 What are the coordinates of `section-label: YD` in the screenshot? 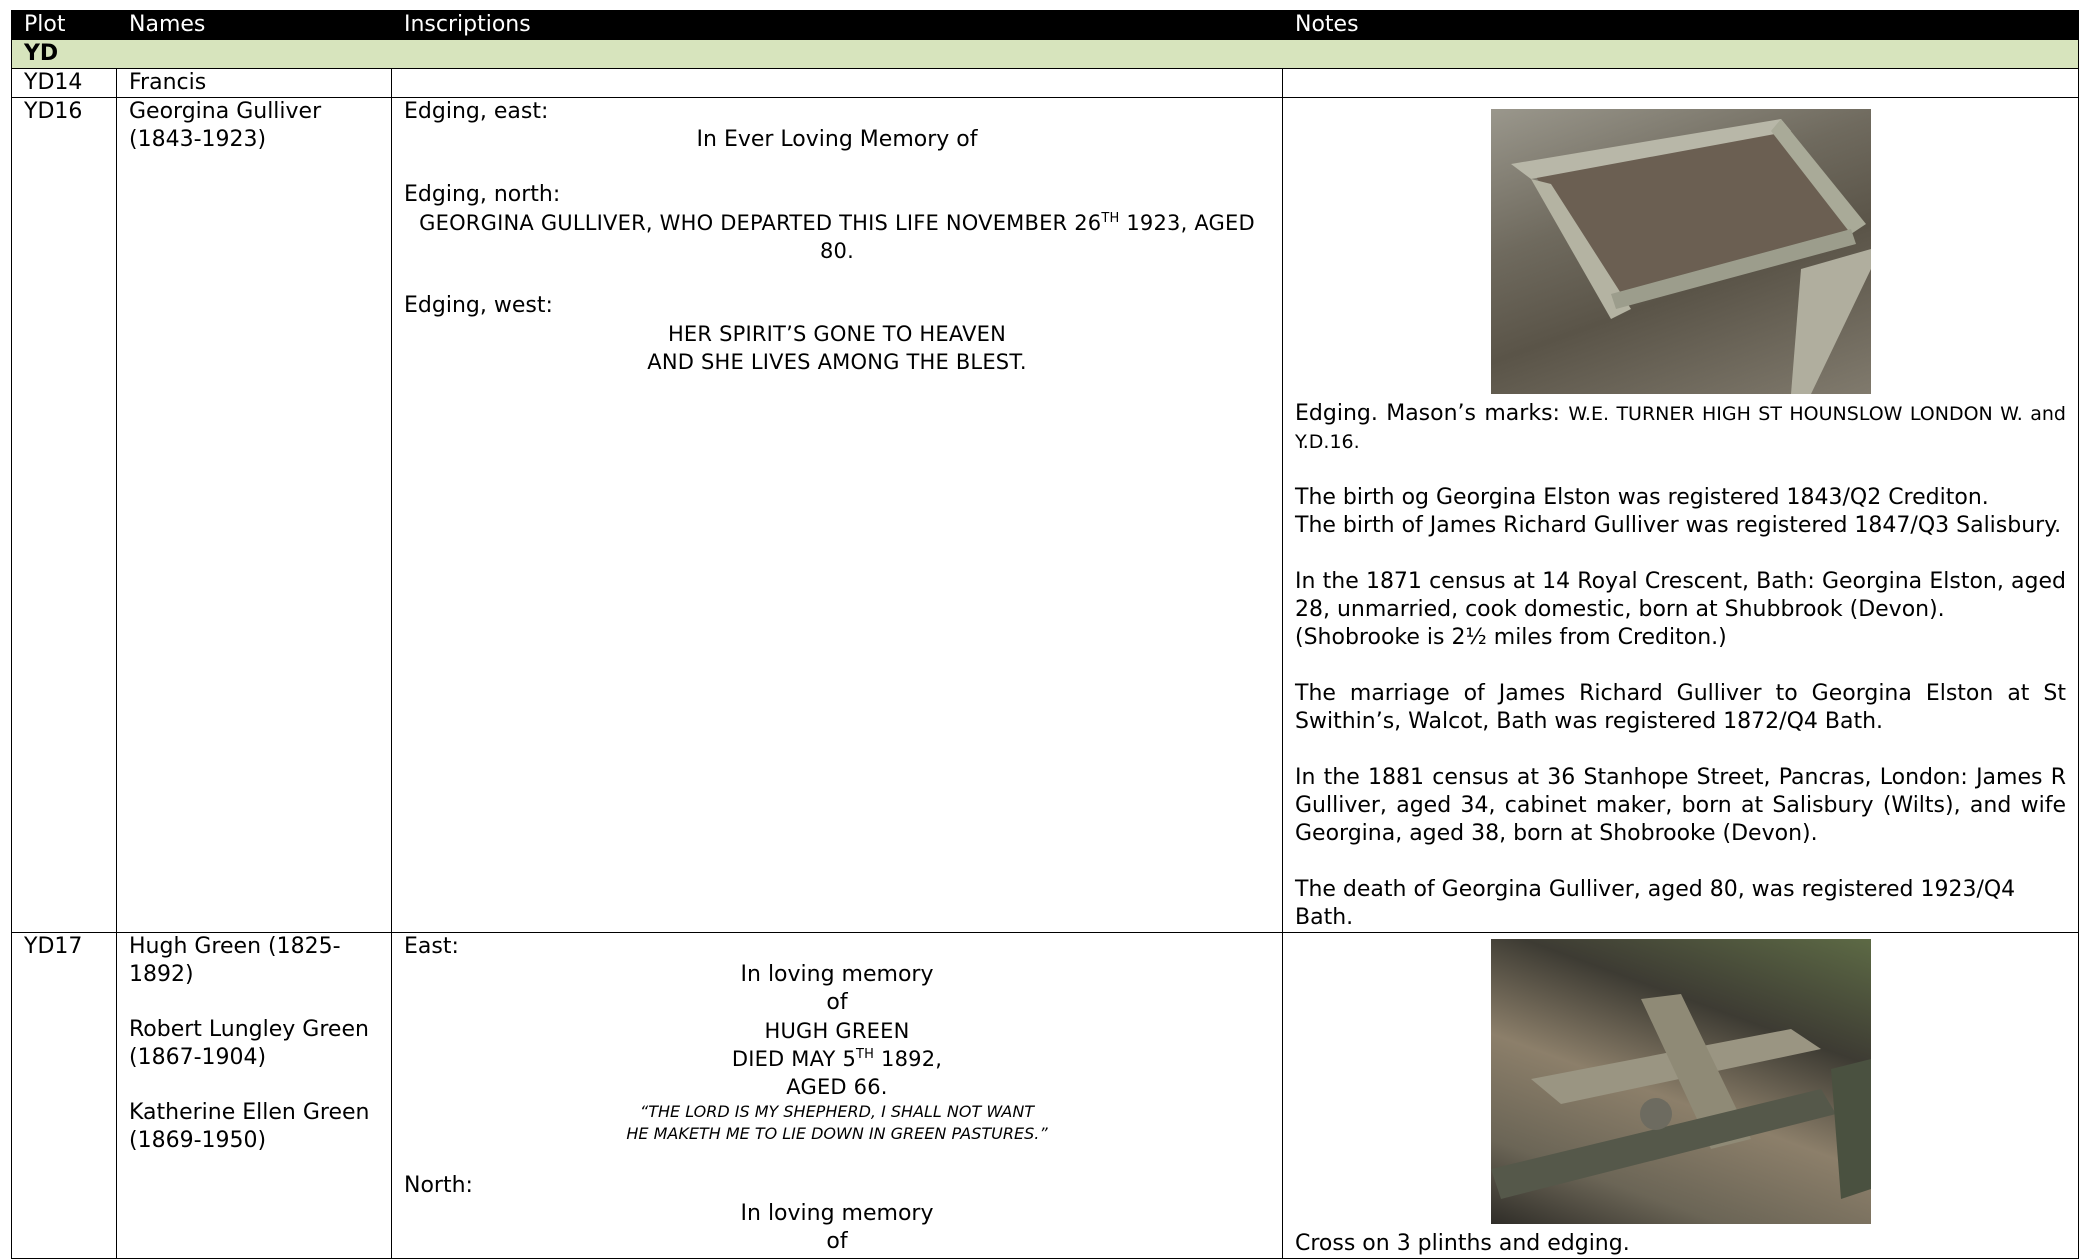 It's located at (1045, 54).